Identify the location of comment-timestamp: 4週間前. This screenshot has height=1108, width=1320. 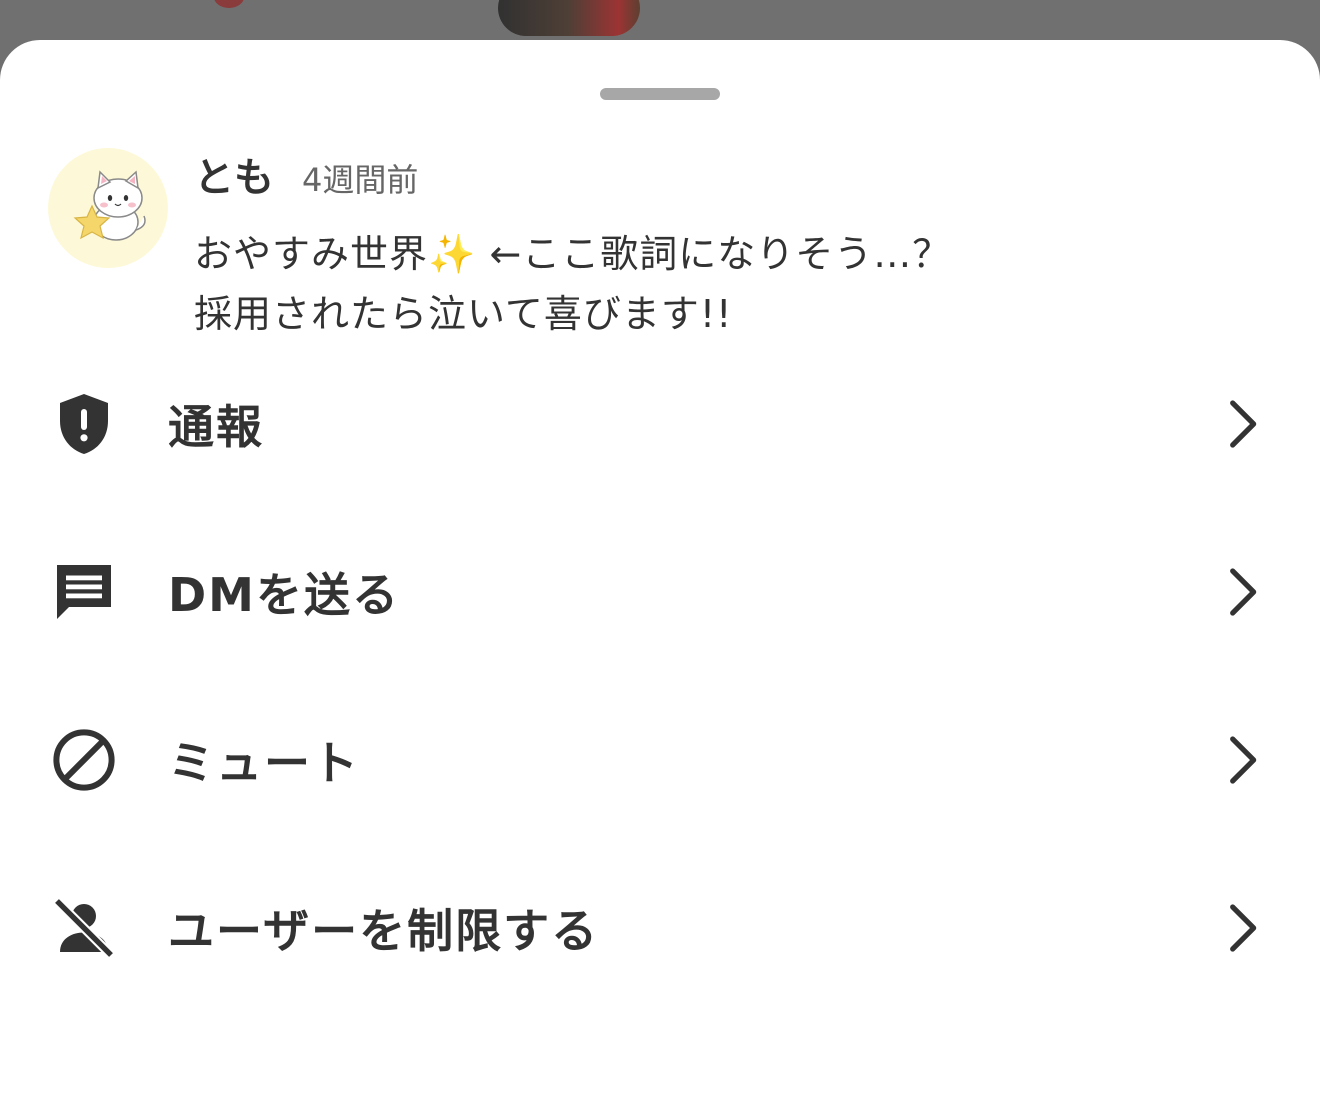
(360, 180).